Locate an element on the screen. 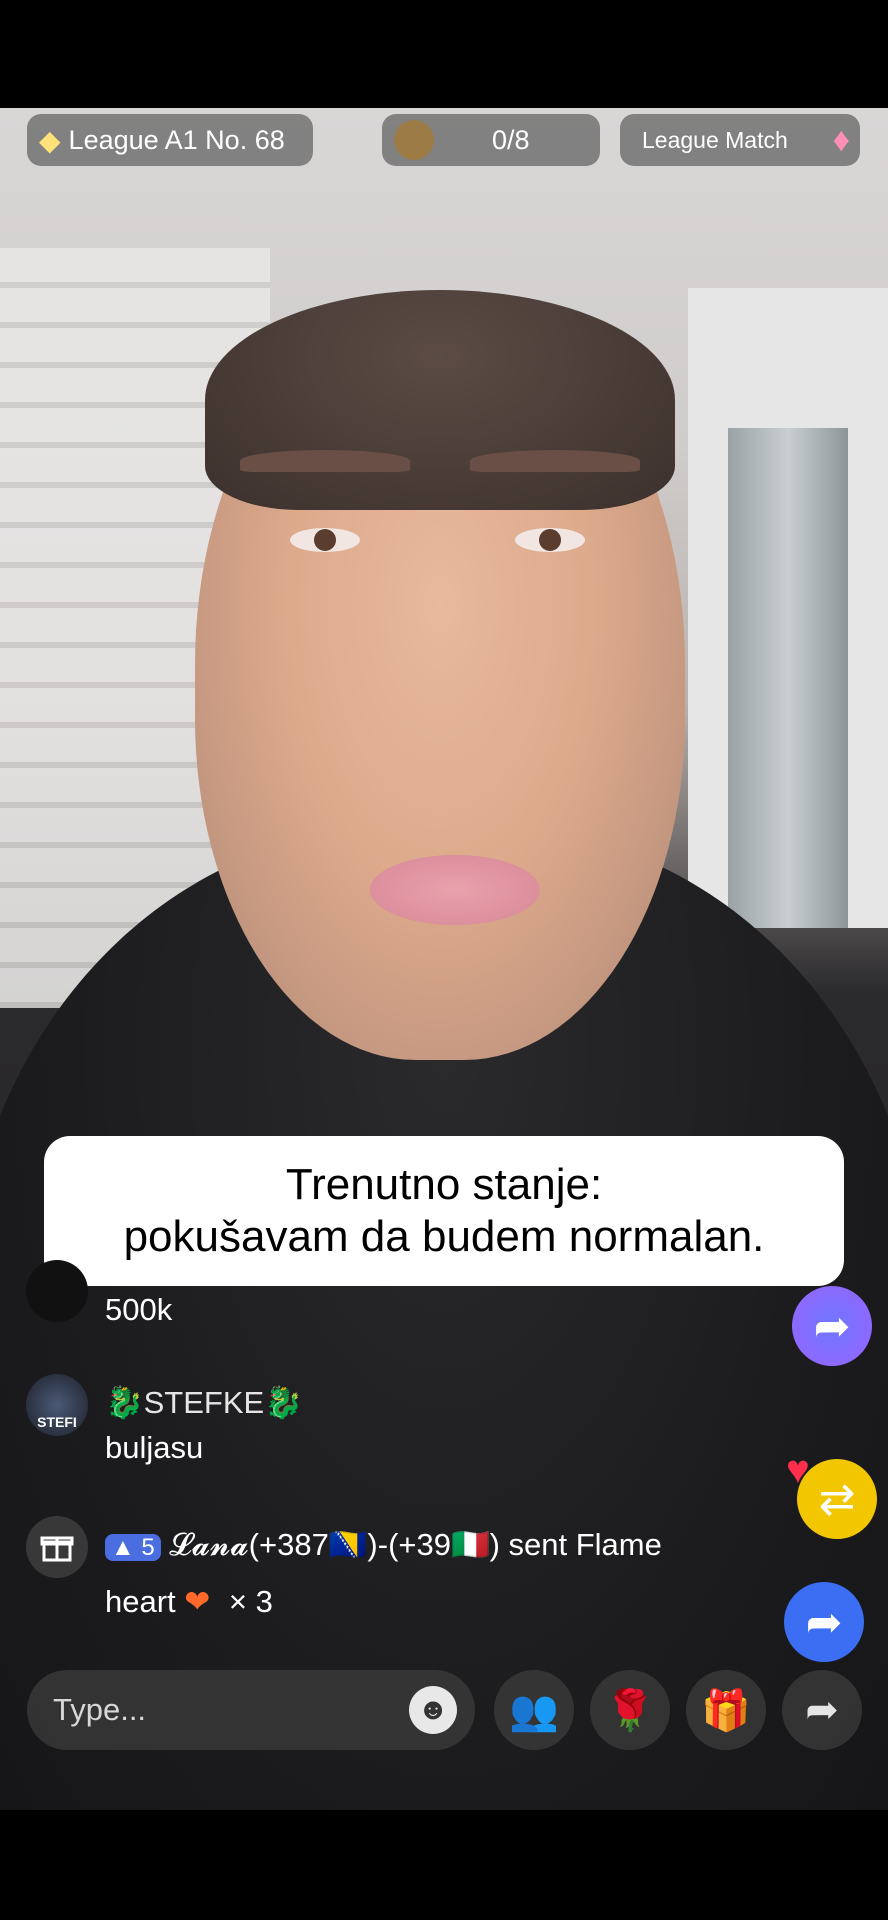 The image size is (888, 1920). multi-guest-button: 👥 is located at coordinates (534, 1710).